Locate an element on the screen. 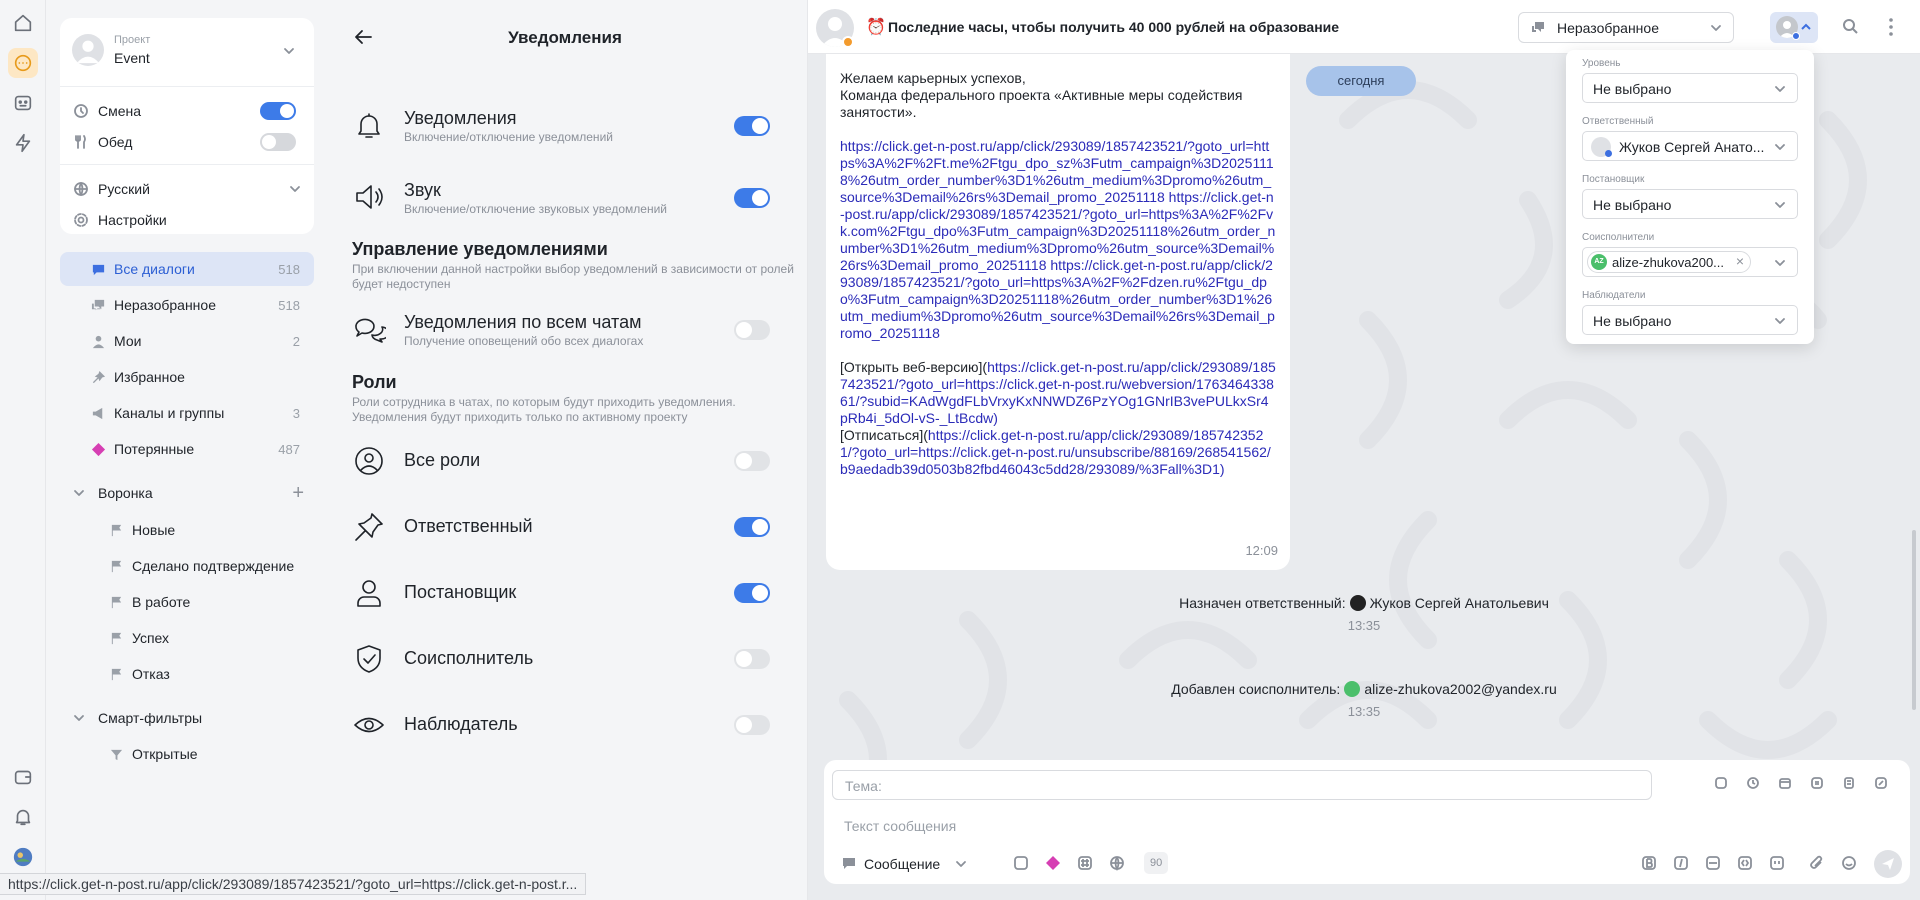 Image resolution: width=1920 pixels, height=900 pixels. emoji-icon is located at coordinates (1849, 863).